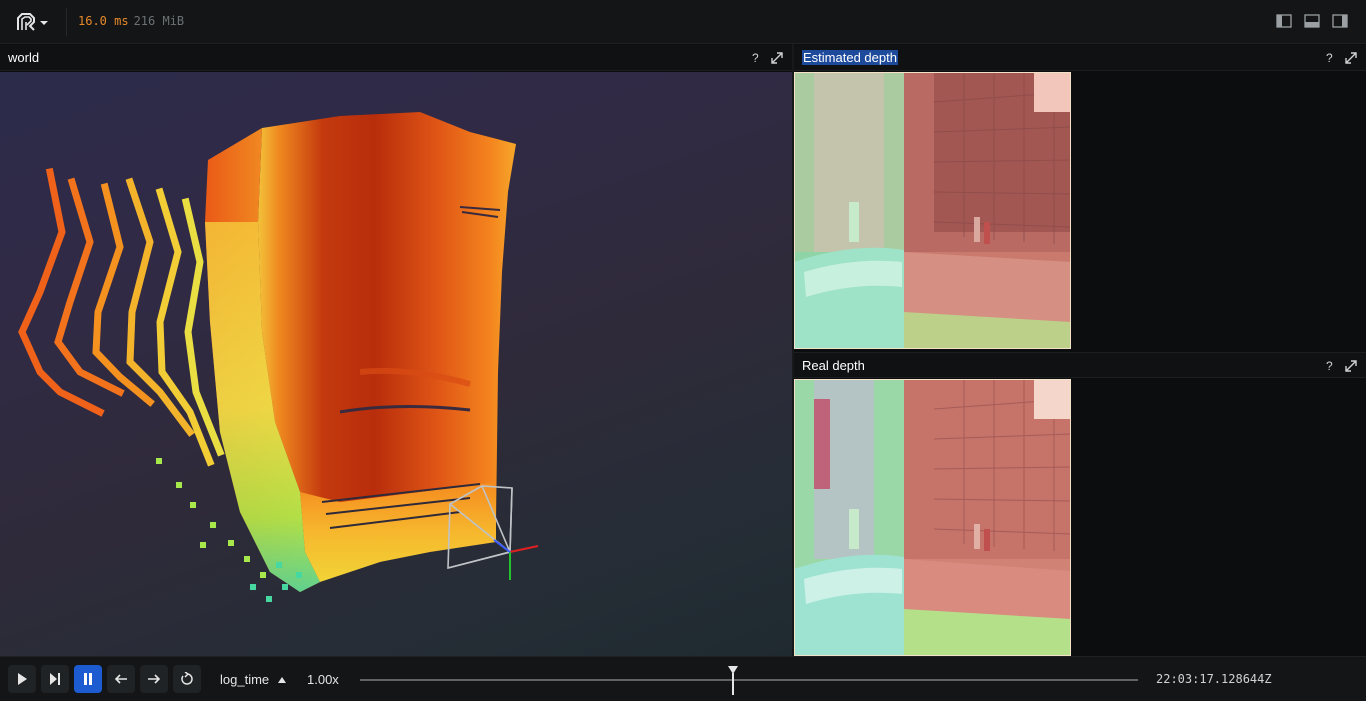 This screenshot has width=1366, height=701. I want to click on frame-time: 16.0 ms, so click(103, 21).